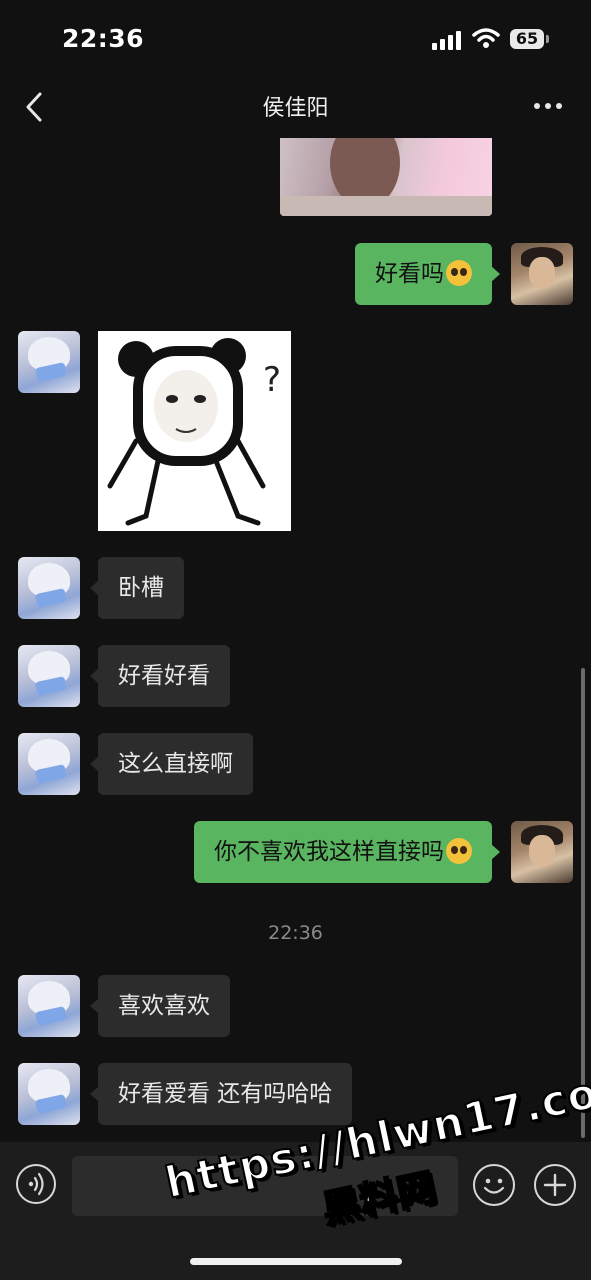 Image resolution: width=591 pixels, height=1280 pixels. What do you see at coordinates (141, 588) in the screenshot?
I see `message-text: 卧槽` at bounding box center [141, 588].